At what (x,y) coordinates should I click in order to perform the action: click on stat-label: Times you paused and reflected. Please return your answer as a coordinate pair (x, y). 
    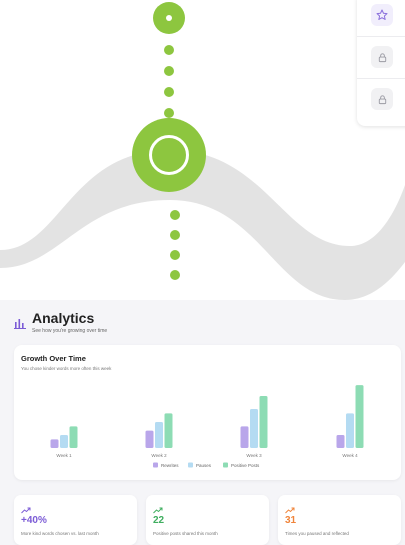
    Looking at the image, I should click on (317, 533).